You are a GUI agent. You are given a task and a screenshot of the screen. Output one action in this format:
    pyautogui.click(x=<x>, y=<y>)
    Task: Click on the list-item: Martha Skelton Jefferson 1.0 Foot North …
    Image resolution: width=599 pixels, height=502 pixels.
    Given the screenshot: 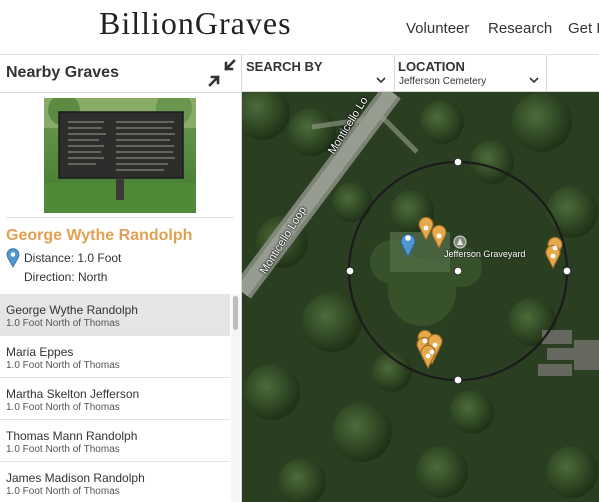 What is the action you would take?
    pyautogui.click(x=115, y=399)
    